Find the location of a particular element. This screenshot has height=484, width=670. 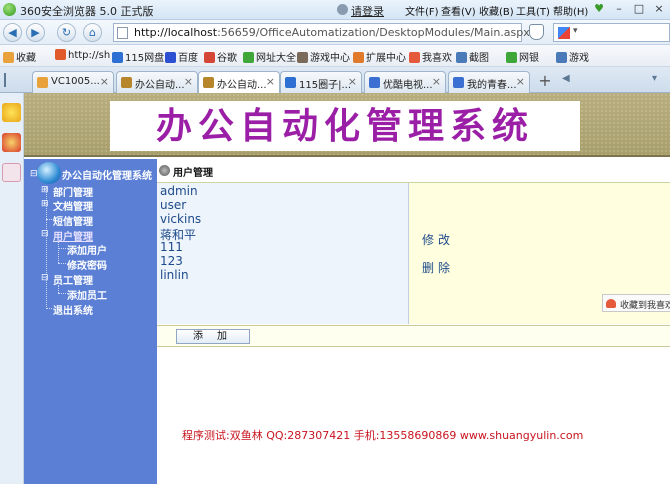

bookmark-label: 游戏中心 is located at coordinates (330, 58).